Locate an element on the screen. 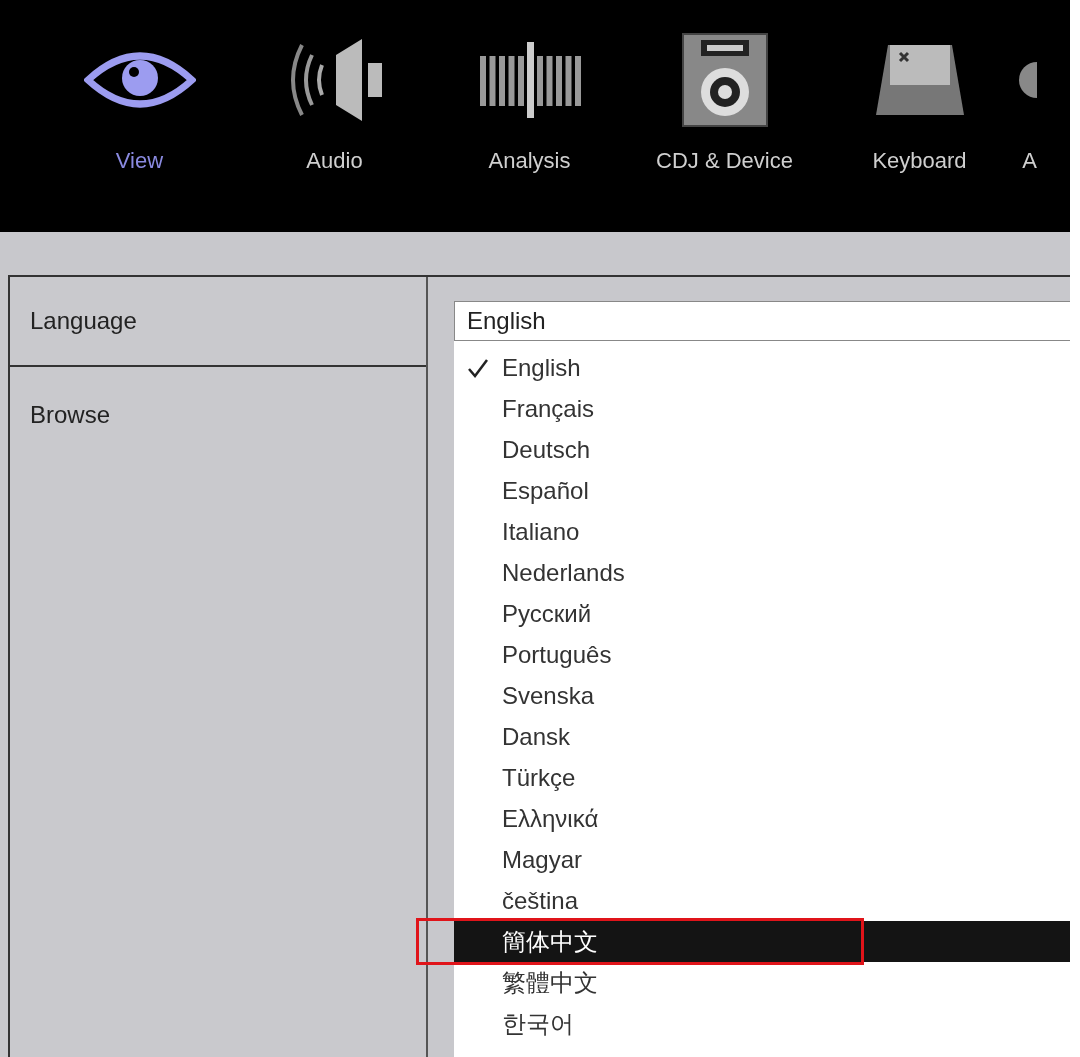 The width and height of the screenshot is (1080, 1057). language-option: Deutsch is located at coordinates (762, 449).